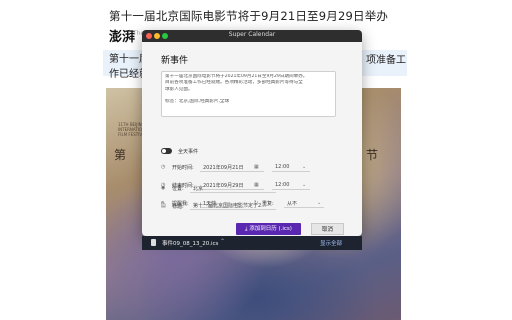  I want to click on brand-logo: 澎湃, so click(122, 35).